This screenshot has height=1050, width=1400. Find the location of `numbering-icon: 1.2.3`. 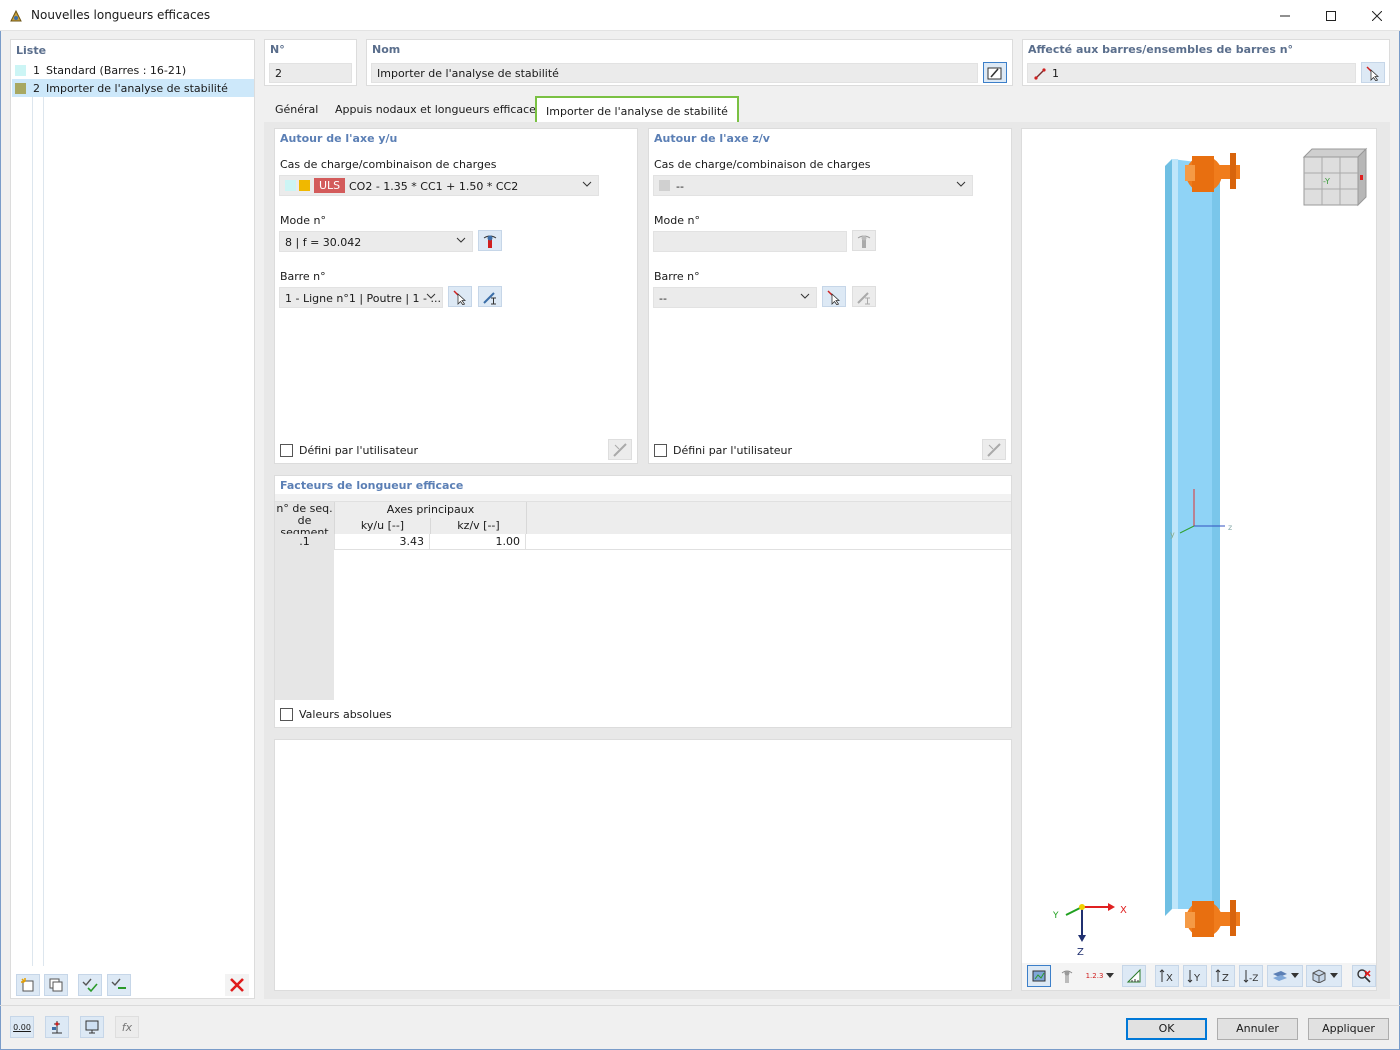

numbering-icon: 1.2.3 is located at coordinates (1094, 976).